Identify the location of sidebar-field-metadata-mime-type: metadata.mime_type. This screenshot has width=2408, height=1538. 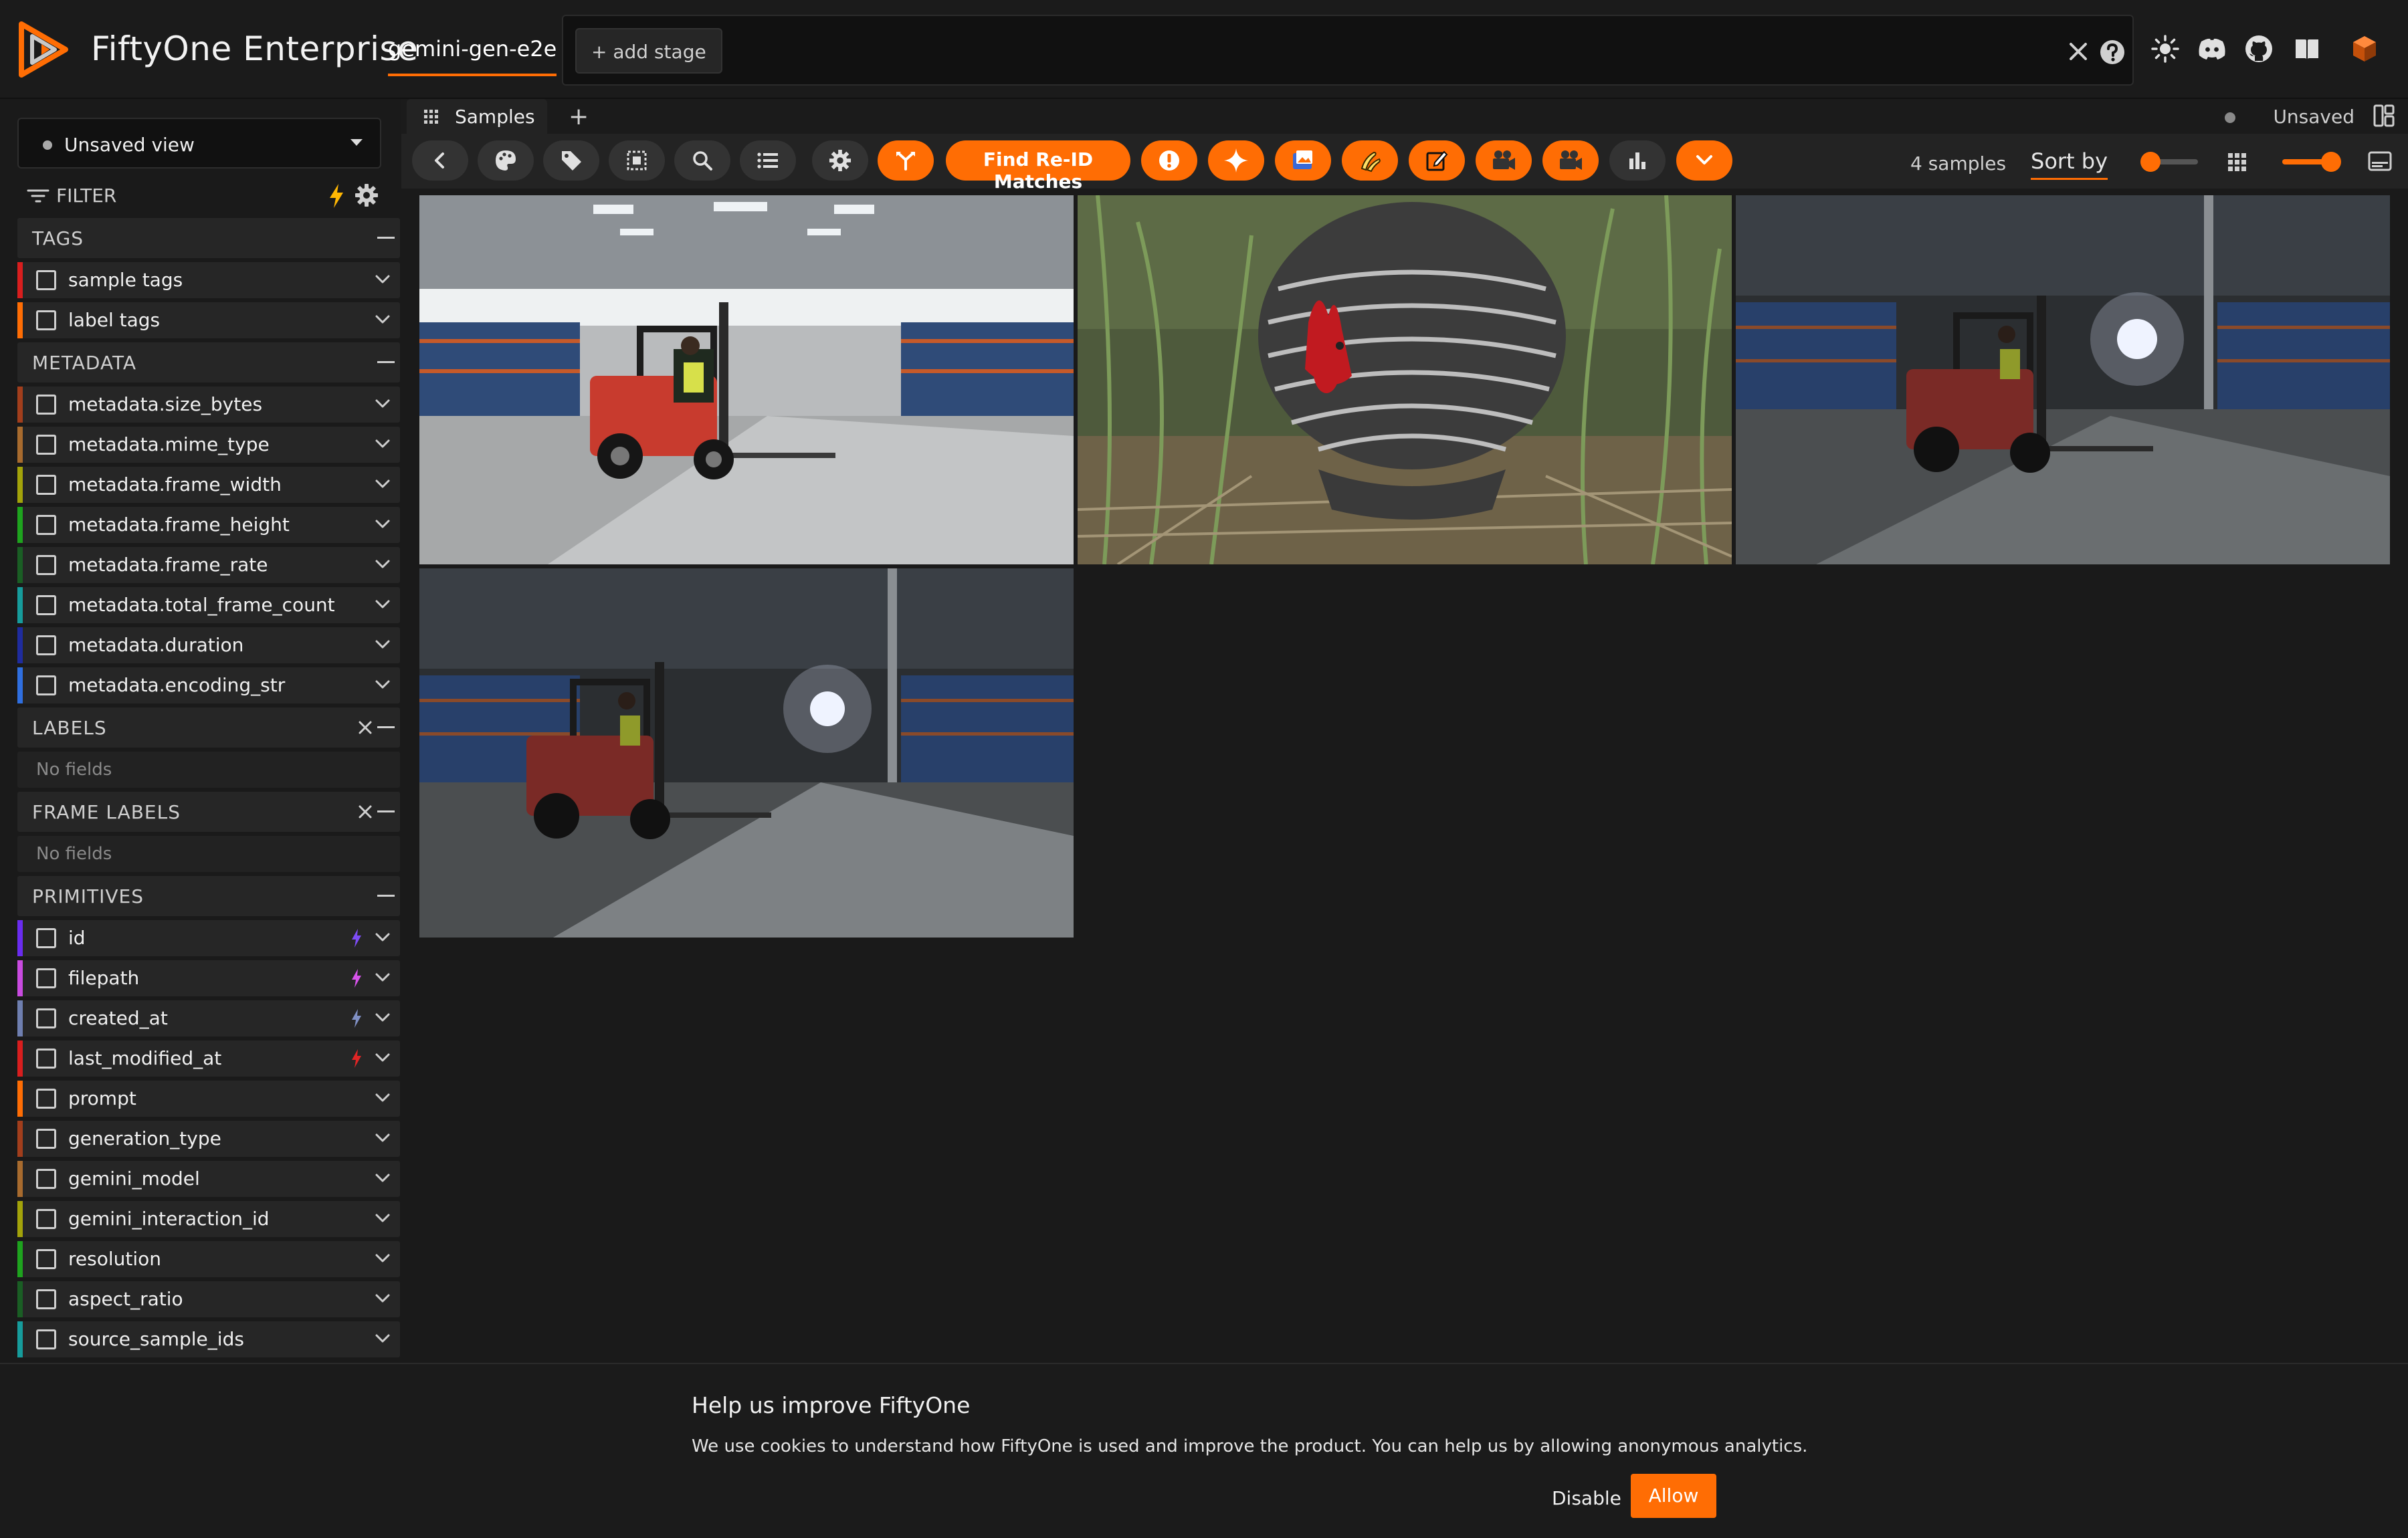
(208, 445).